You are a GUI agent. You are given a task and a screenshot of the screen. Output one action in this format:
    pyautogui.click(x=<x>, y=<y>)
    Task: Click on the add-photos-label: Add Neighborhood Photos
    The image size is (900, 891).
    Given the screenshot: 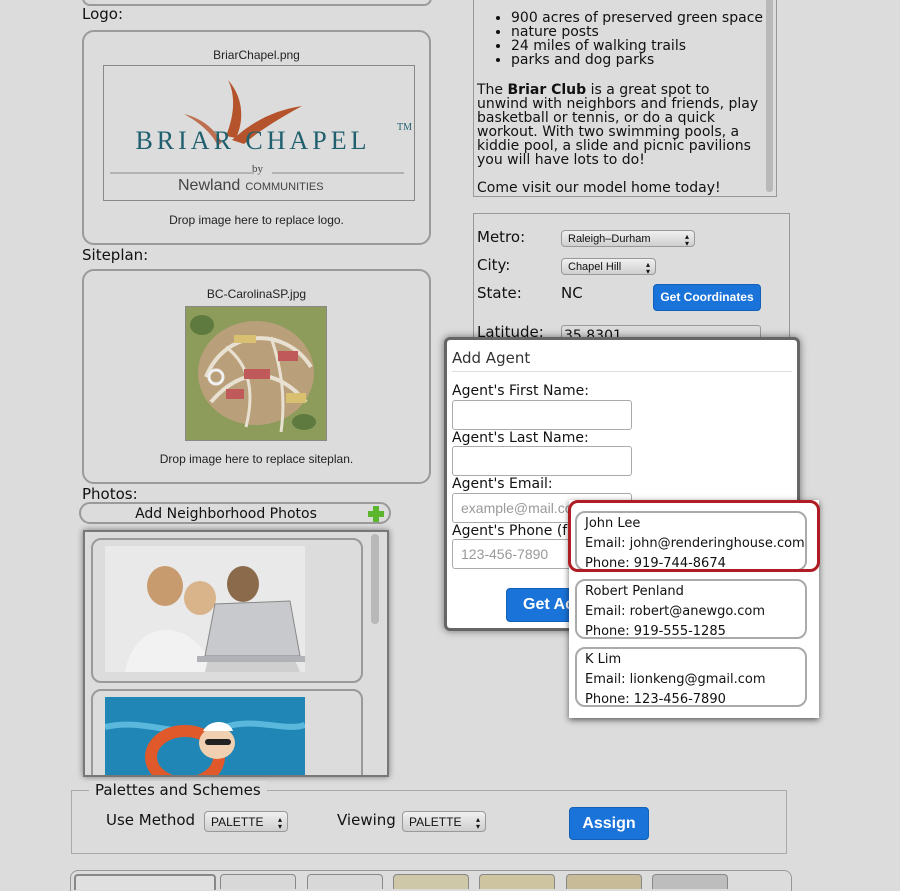 What is the action you would take?
    pyautogui.click(x=226, y=514)
    